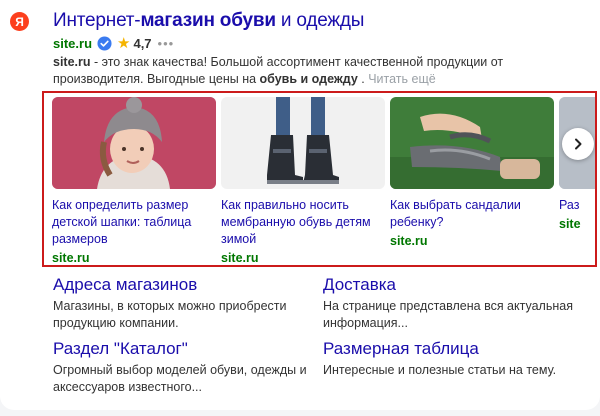 Image resolution: width=600 pixels, height=416 pixels. I want to click on carousel-item-title: Раз, so click(577, 205).